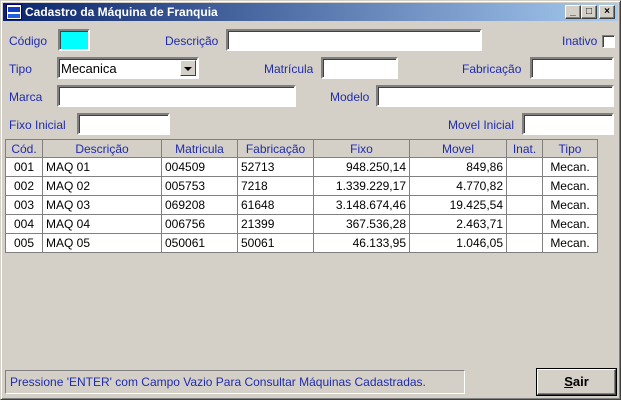 The image size is (621, 400). What do you see at coordinates (24, 205) in the screenshot?
I see `cell-cod: 003` at bounding box center [24, 205].